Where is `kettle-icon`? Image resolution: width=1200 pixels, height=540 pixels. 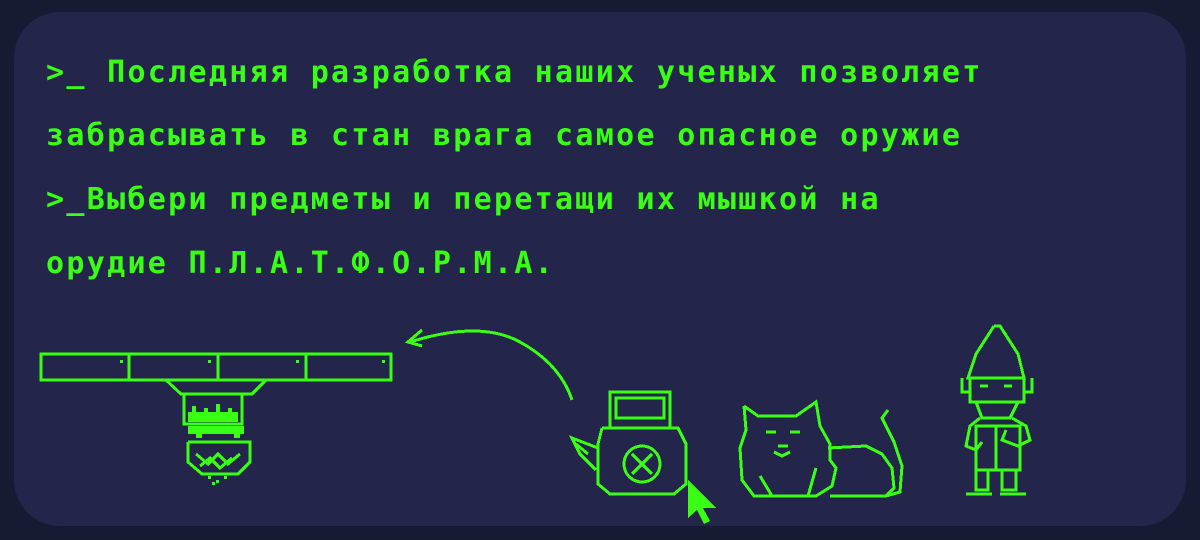
kettle-icon is located at coordinates (628, 443).